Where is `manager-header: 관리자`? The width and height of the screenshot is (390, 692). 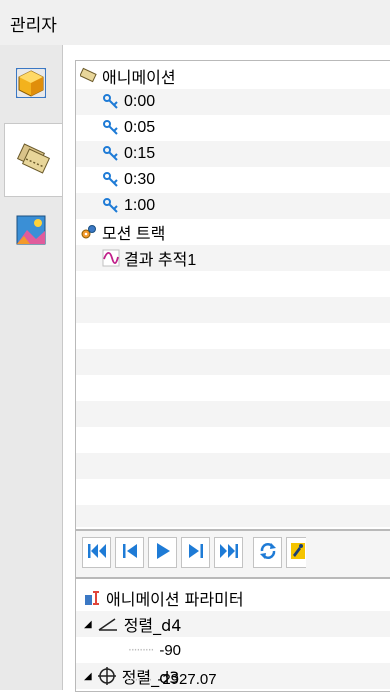
manager-header: 관리자 is located at coordinates (195, 23).